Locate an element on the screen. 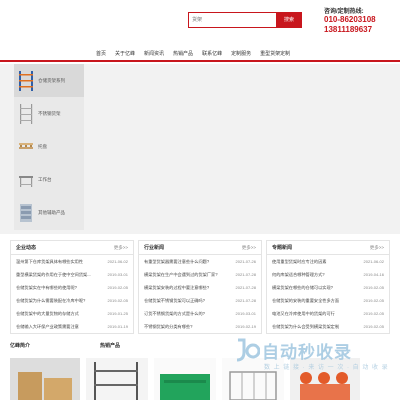 The width and height of the screenshot is (400, 400). list-item: 何的库架适合哪种管理方式? 2019-04-16 is located at coordinates (328, 274).